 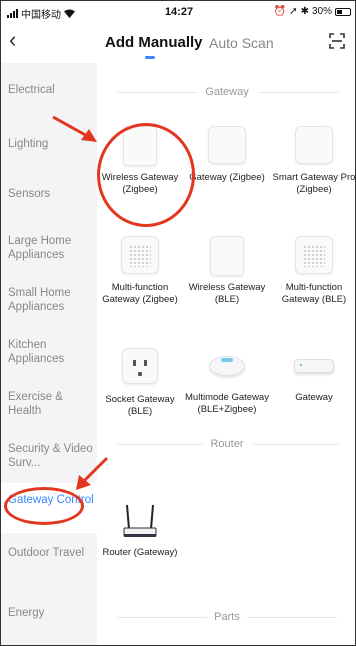 I want to click on device-wireless-gateway-ble: · · Wireless Gateway (BLE), so click(x=227, y=271).